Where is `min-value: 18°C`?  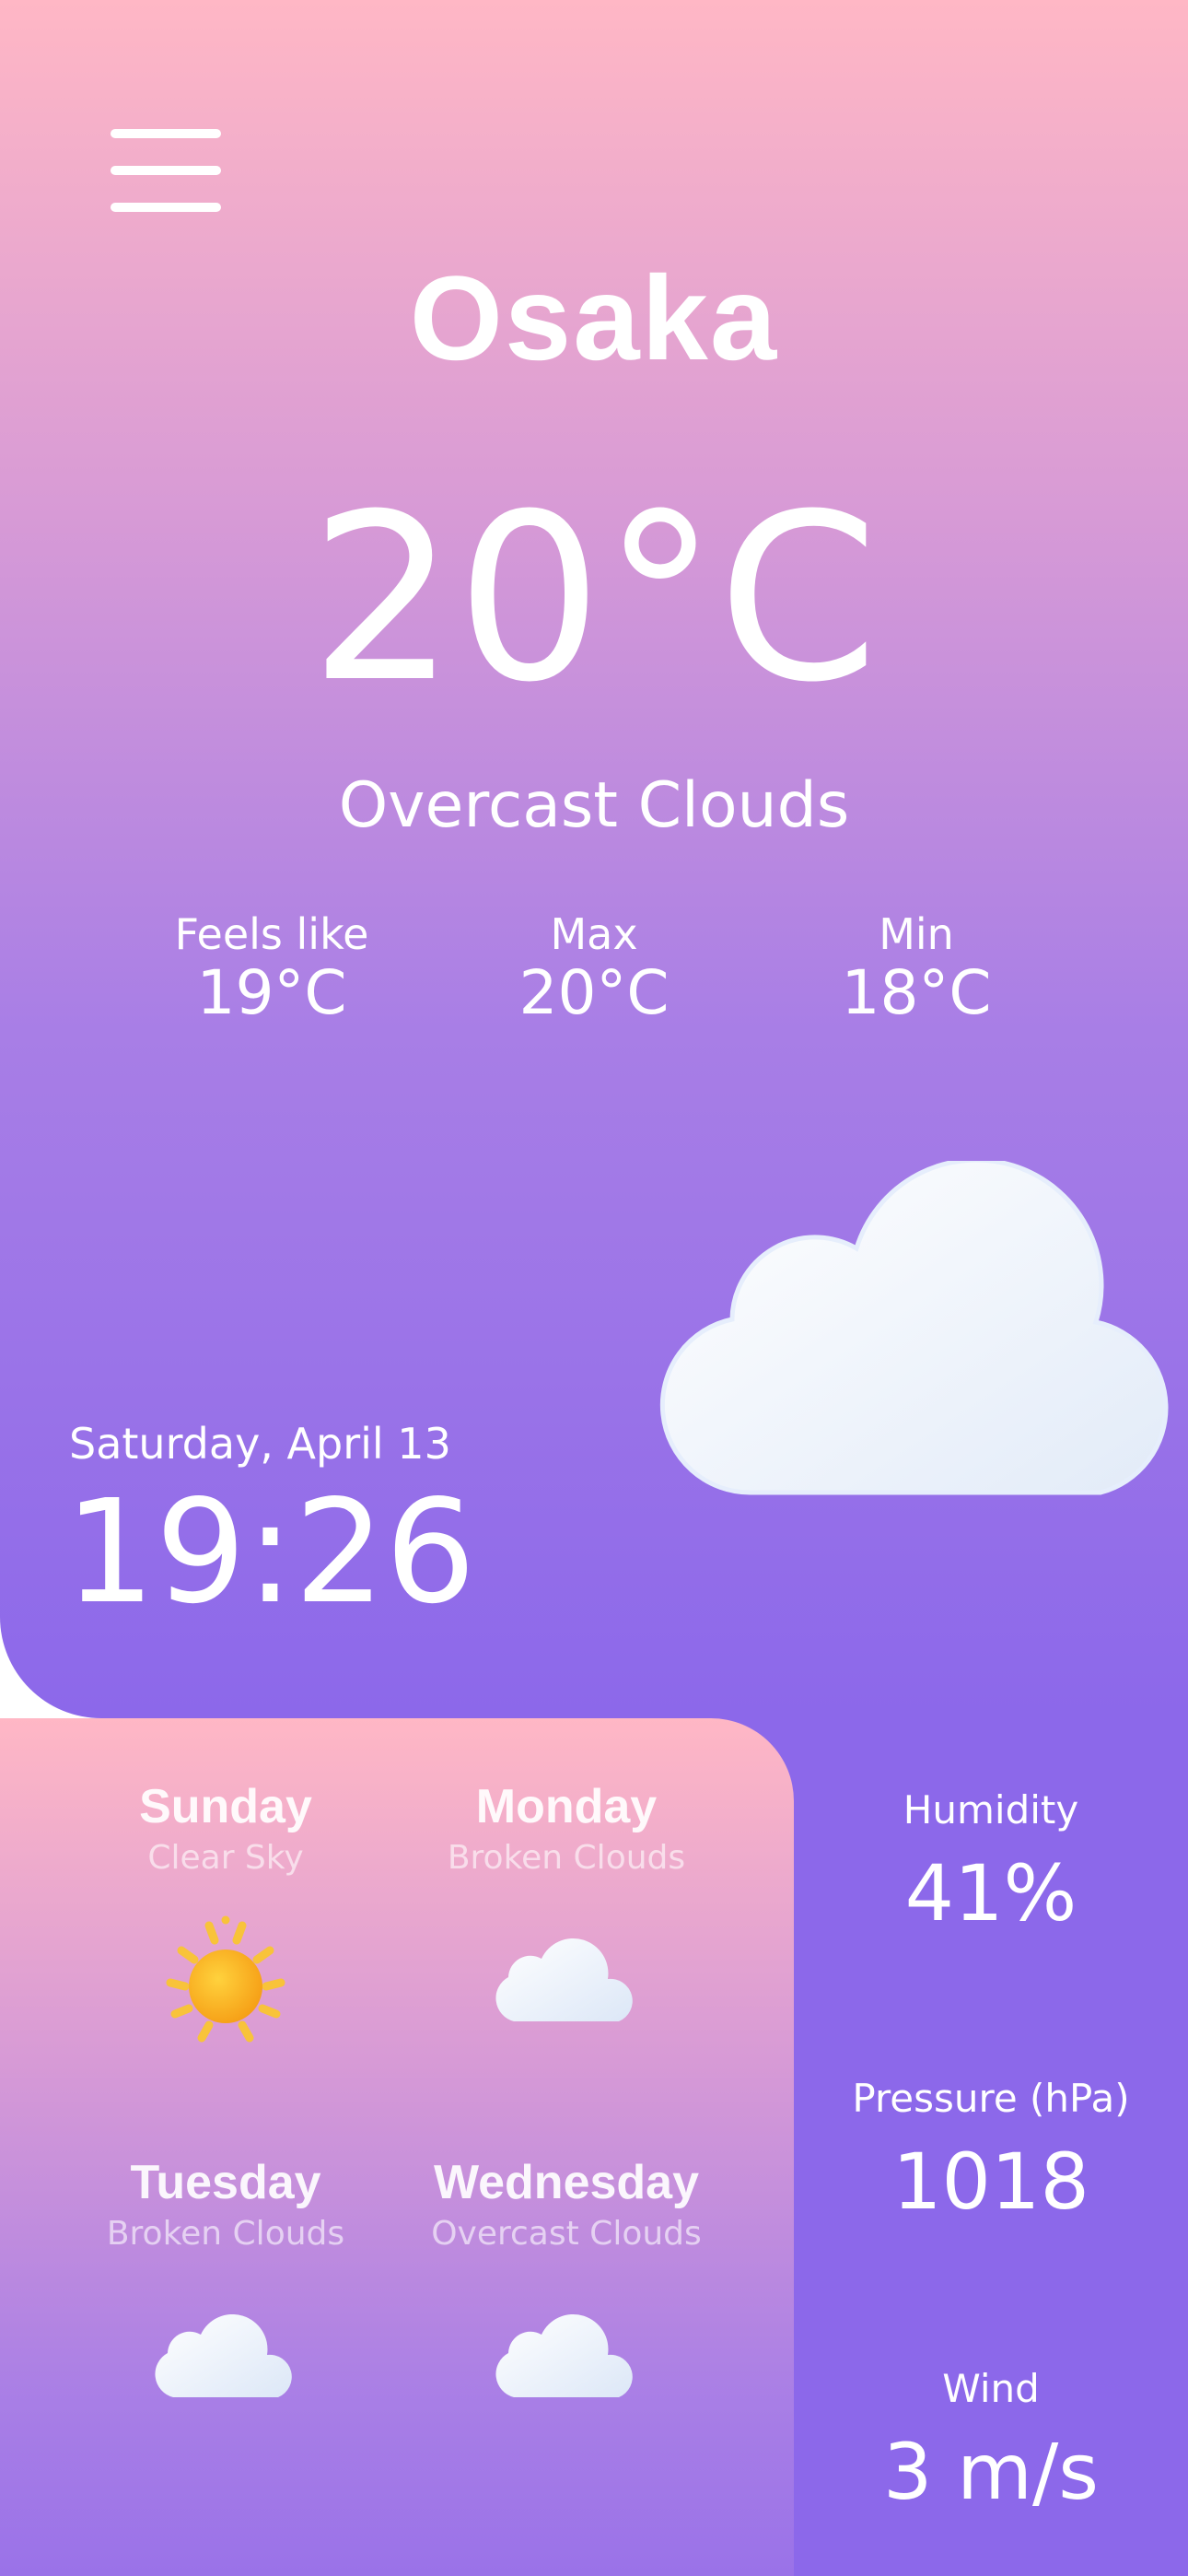 min-value: 18°C is located at coordinates (916, 993).